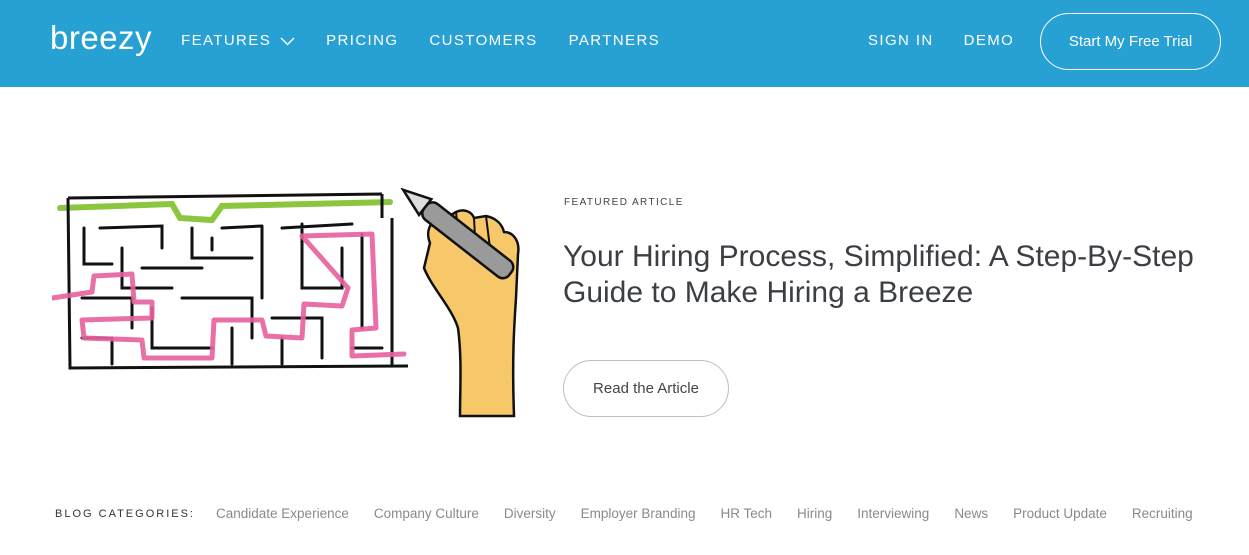 Image resolution: width=1249 pixels, height=555 pixels. Describe the element at coordinates (971, 513) in the screenshot. I see `category-news: News` at that location.